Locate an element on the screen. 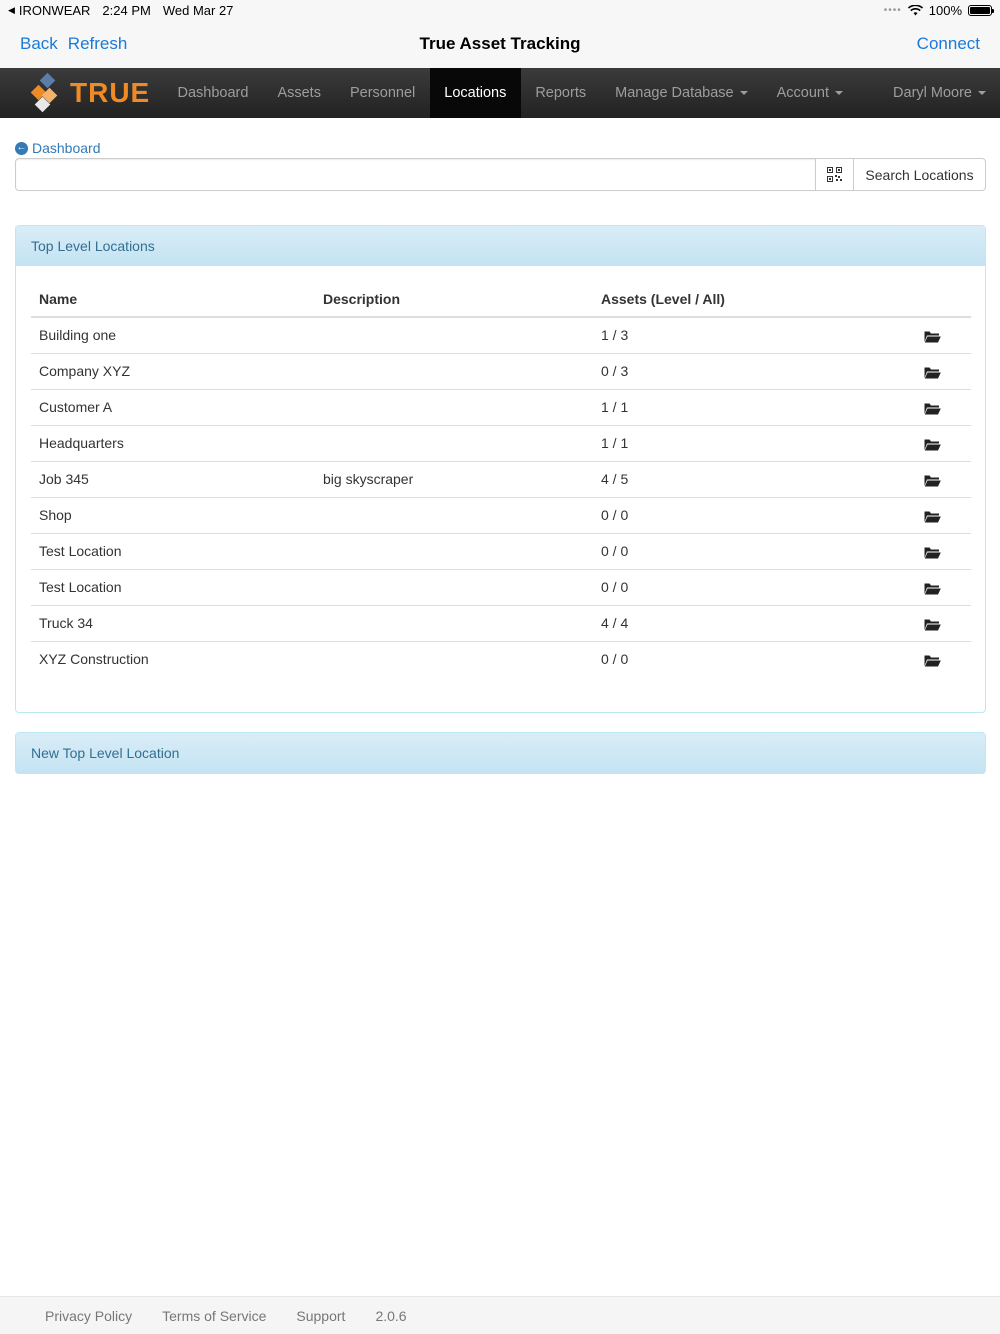 Image resolution: width=1000 pixels, height=1334 pixels. new-top-level-location-panel: New Top Level Location is located at coordinates (500, 753).